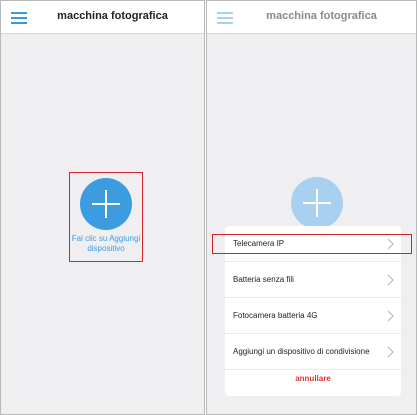 The width and height of the screenshot is (418, 415). I want to click on add-device-button-dimmed, so click(317, 203).